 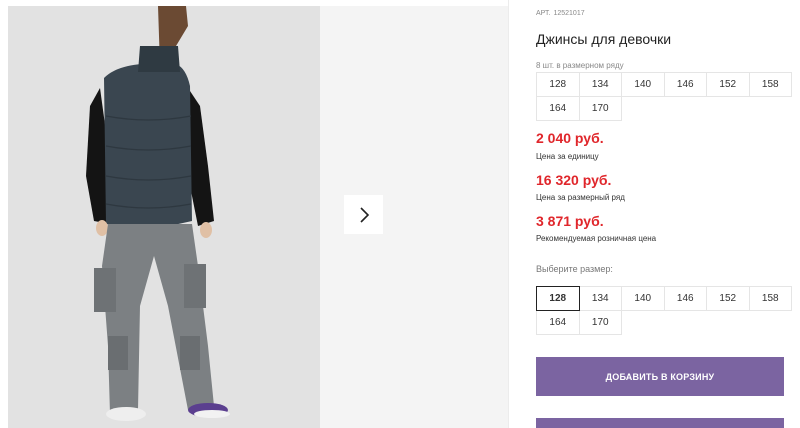 I want to click on size-row-note: 8 шт. в размерном ряду, so click(x=580, y=65).